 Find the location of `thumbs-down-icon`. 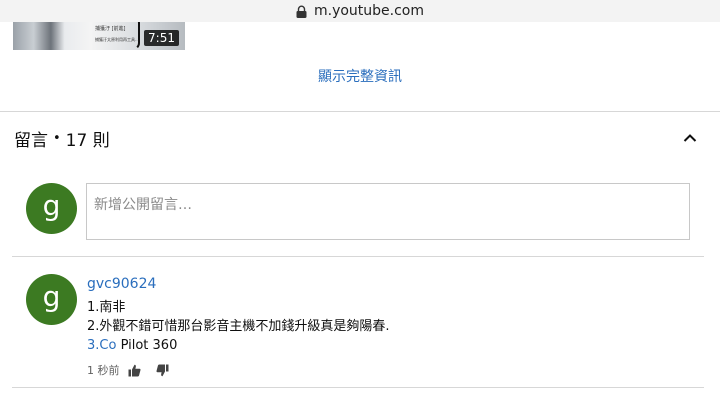

thumbs-down-icon is located at coordinates (162, 370).